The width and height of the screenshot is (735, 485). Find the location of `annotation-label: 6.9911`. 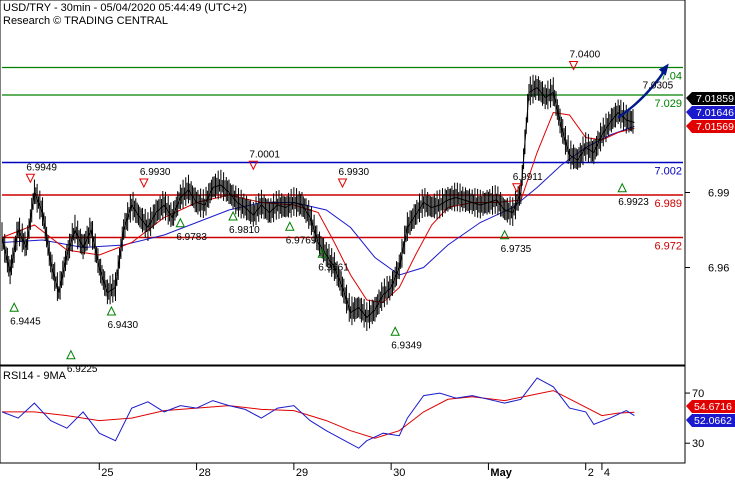

annotation-label: 6.9911 is located at coordinates (528, 177).